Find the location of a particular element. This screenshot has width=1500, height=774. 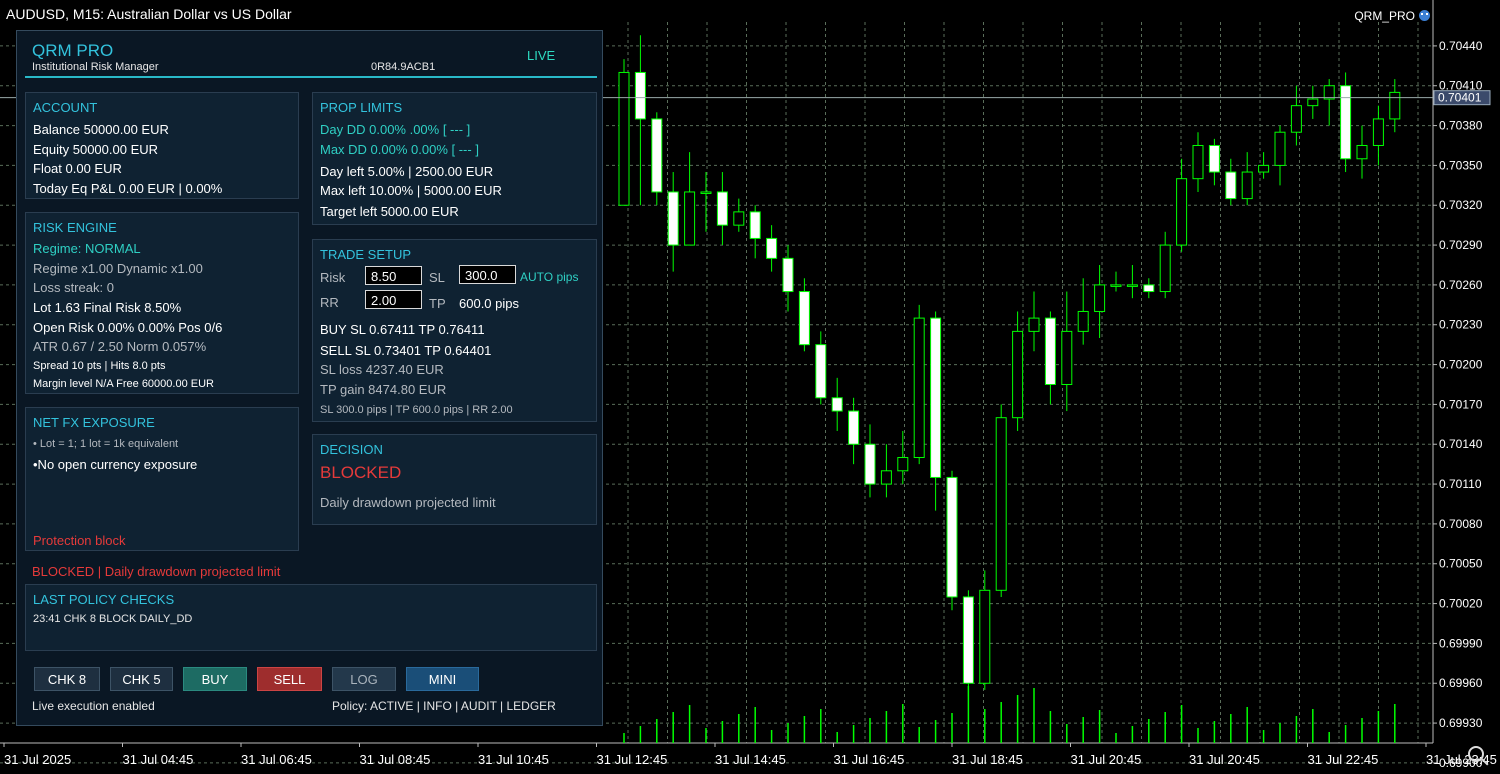

tp-value: 600.0 pips is located at coordinates (489, 303).